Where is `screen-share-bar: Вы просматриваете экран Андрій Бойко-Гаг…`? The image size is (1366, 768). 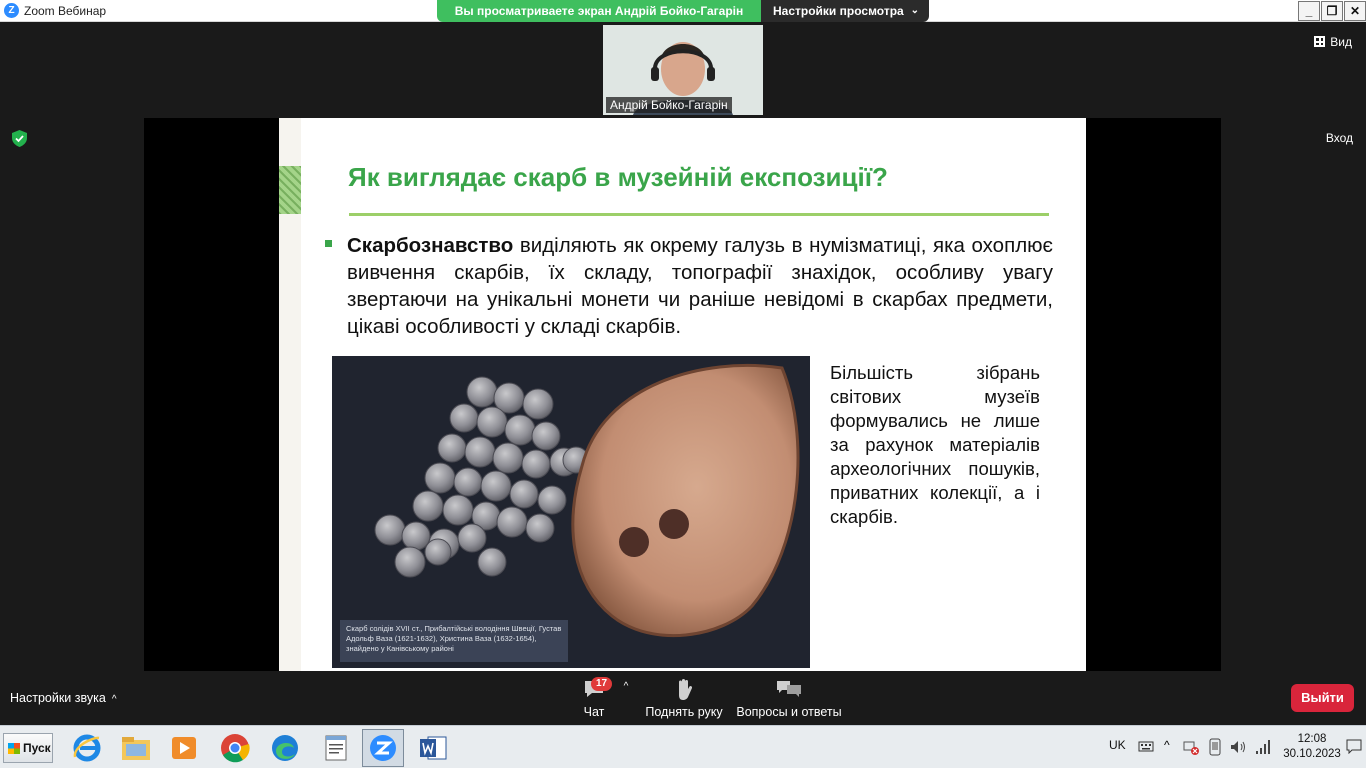
screen-share-bar: Вы просматриваете экран Андрій Бойко-Гаг… is located at coordinates (683, 11).